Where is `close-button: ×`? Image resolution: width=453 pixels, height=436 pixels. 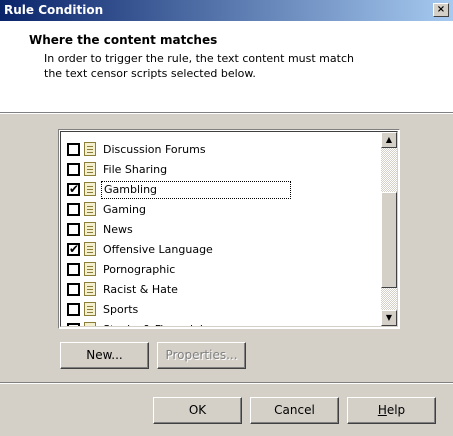
close-button: × is located at coordinates (441, 10).